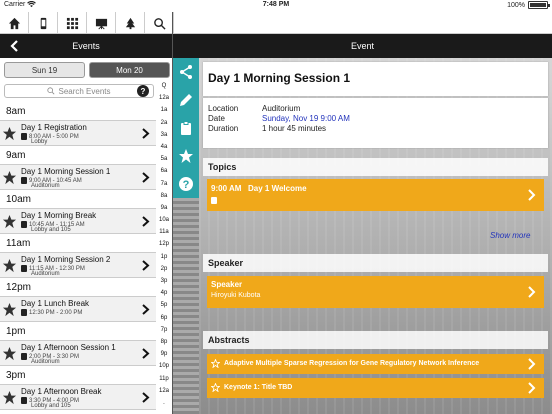 The width and height of the screenshot is (552, 414). What do you see at coordinates (164, 269) in the screenshot?
I see `index-letter: 2p` at bounding box center [164, 269].